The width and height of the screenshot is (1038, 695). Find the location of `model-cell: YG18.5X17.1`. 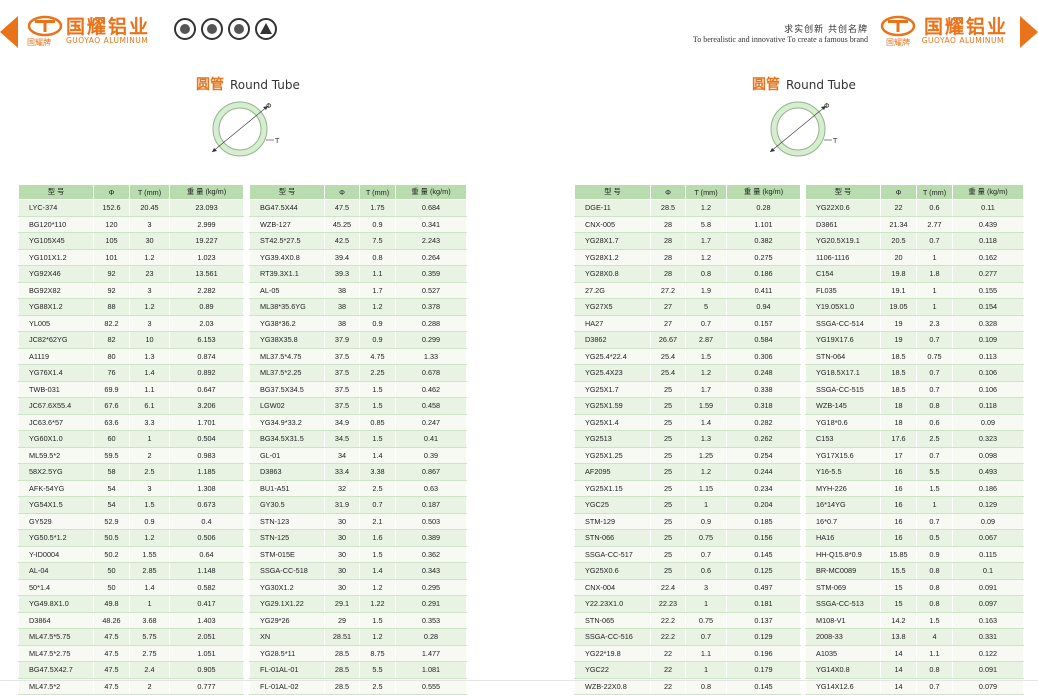

model-cell: YG18.5X17.1 is located at coordinates (843, 373).